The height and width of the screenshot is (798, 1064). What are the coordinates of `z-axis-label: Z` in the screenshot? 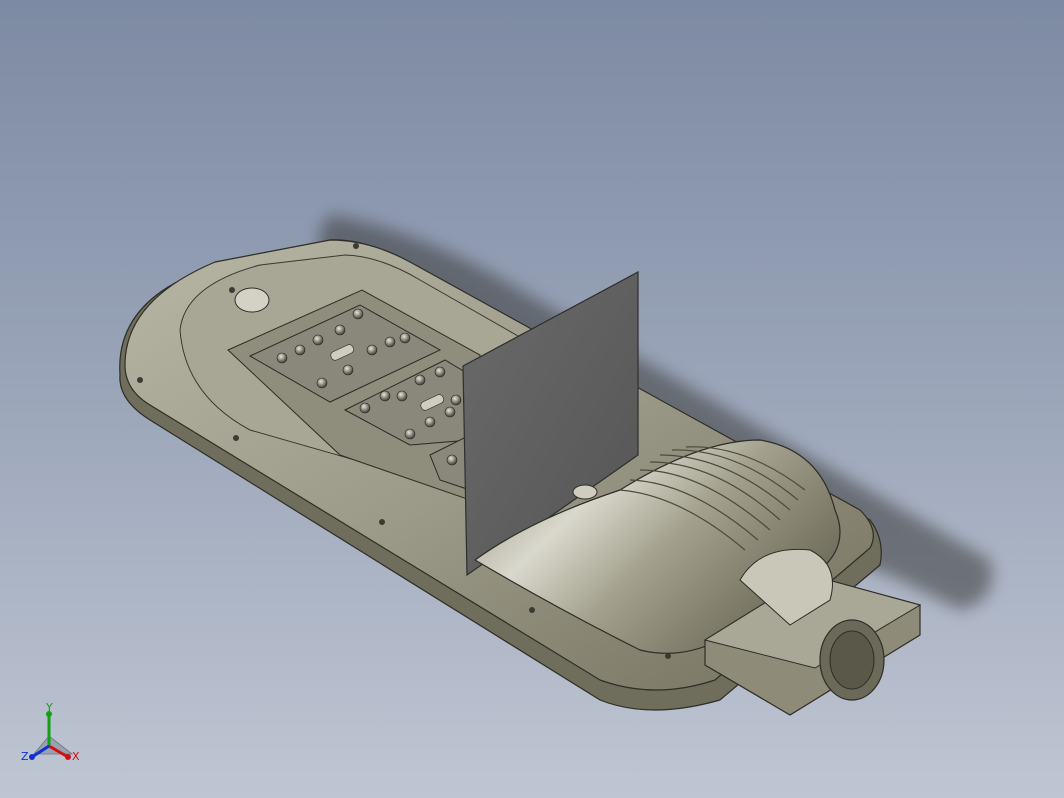 It's located at (25, 756).